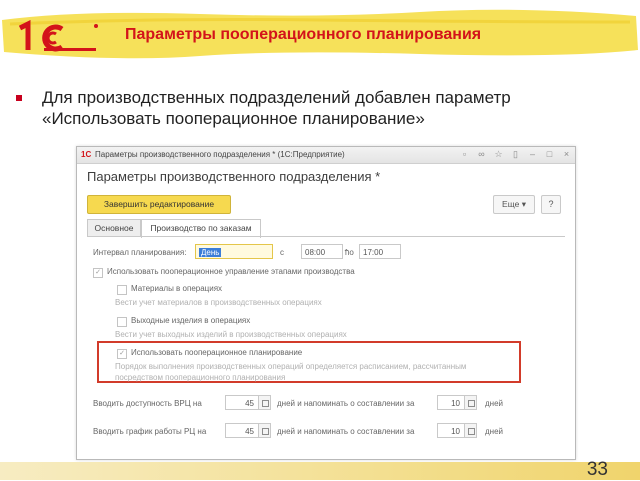 Image resolution: width=640 pixels, height=481 pixels. Describe the element at coordinates (597, 469) in the screenshot. I see `page-number: 33` at that location.